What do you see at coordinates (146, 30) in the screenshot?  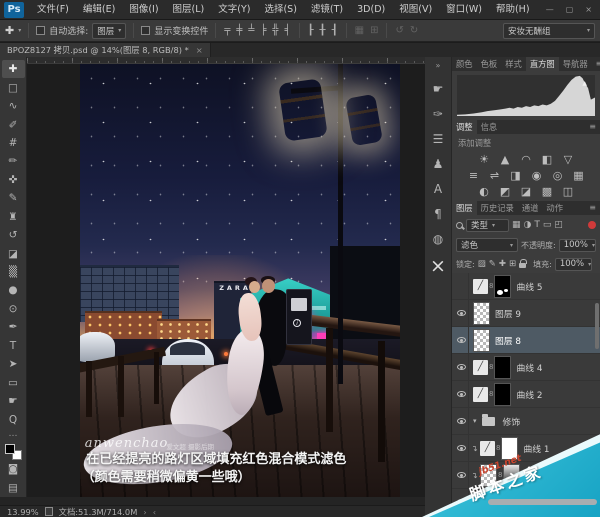 I see `show-transform-checkbox` at bounding box center [146, 30].